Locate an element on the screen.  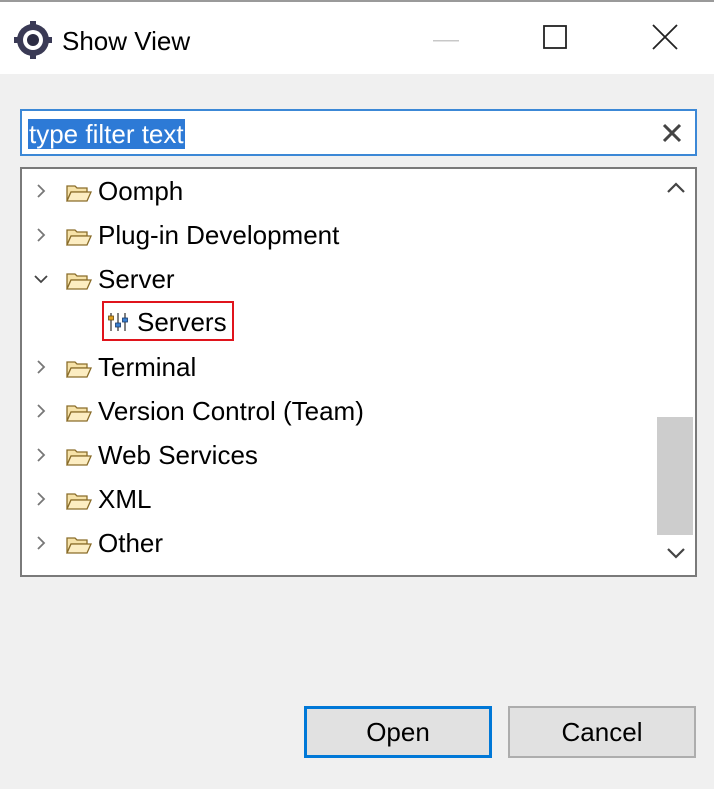
close-icon is located at coordinates (665, 39).